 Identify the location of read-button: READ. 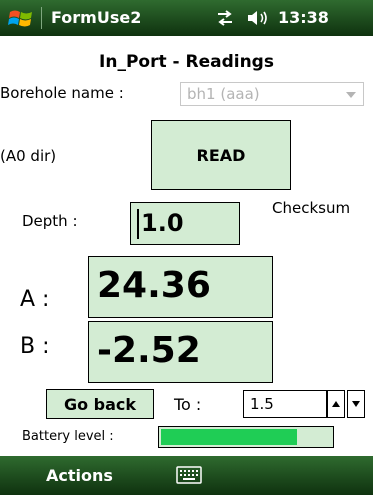
(221, 155).